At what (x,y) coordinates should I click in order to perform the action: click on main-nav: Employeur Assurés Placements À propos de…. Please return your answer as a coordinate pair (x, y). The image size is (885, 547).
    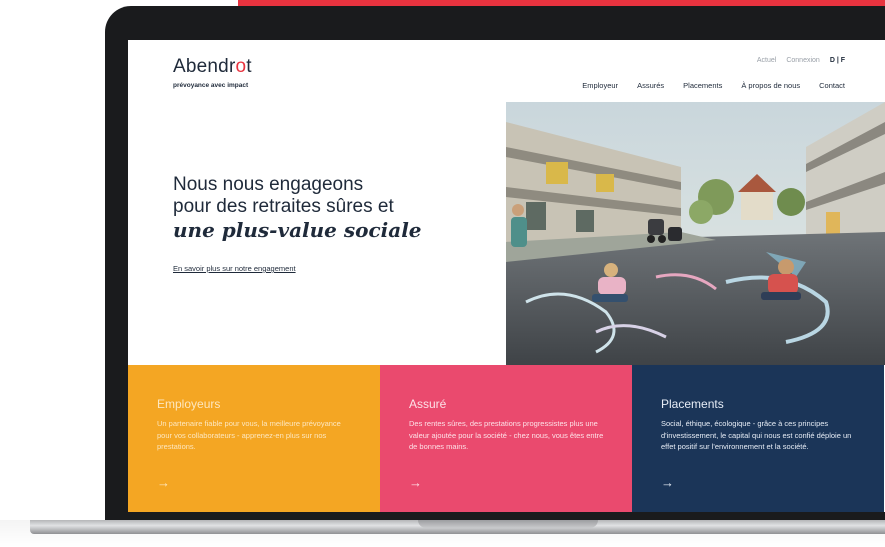
    Looking at the image, I should click on (713, 85).